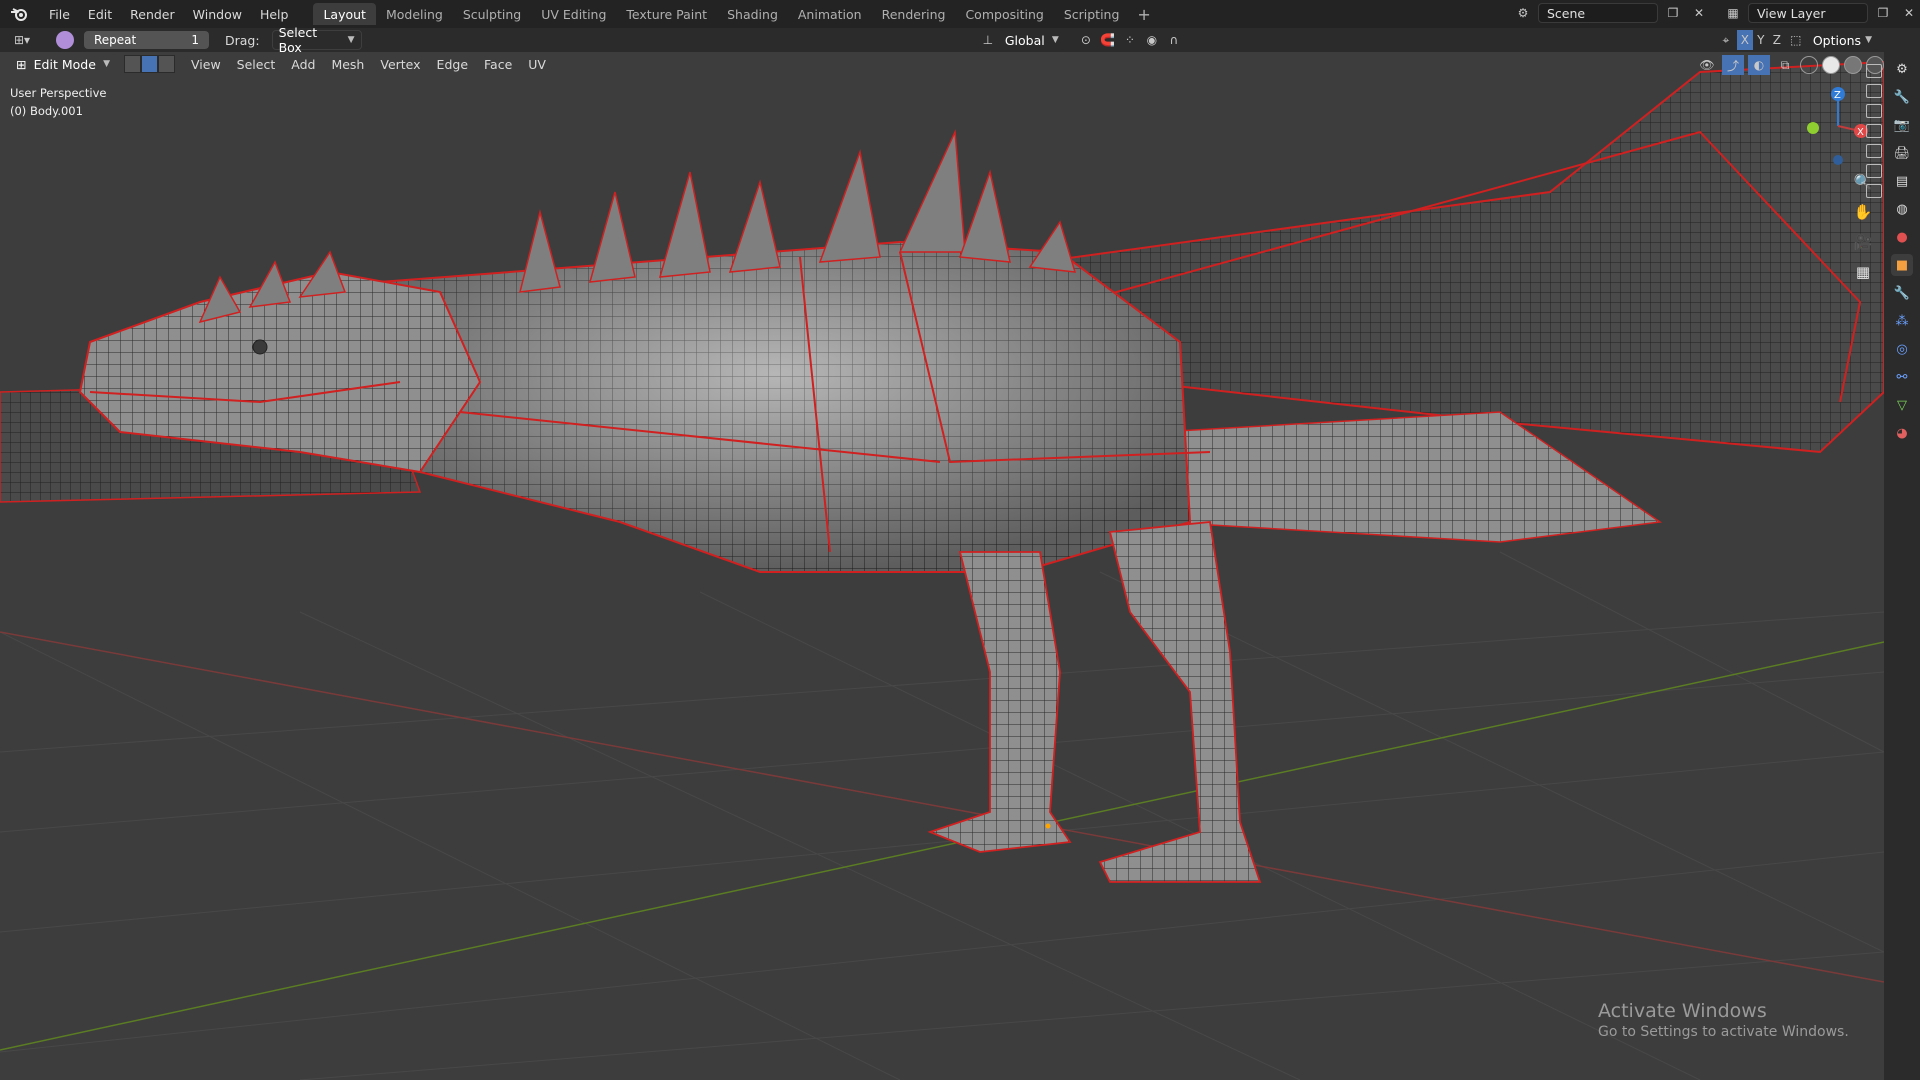  I want to click on visibility-eye-icon: 👁, so click(1707, 65).